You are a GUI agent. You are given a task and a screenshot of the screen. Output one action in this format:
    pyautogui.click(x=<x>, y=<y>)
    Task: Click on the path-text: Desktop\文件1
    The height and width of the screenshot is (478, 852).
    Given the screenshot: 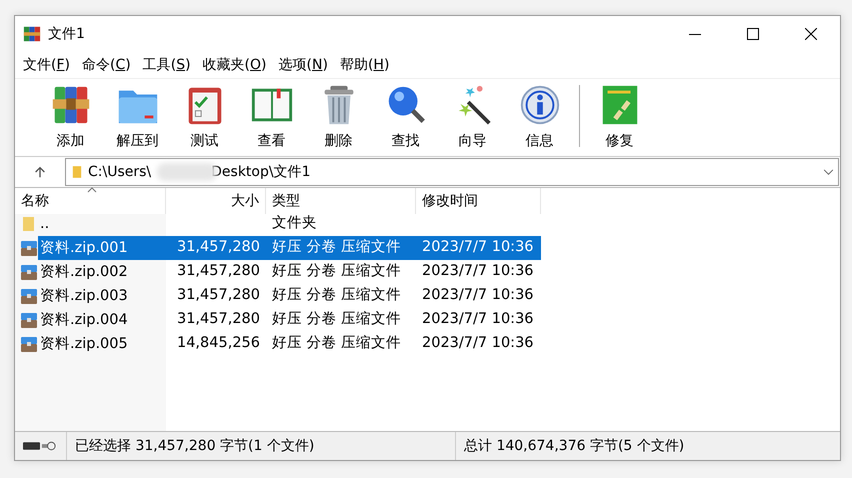 What is the action you would take?
    pyautogui.click(x=261, y=172)
    